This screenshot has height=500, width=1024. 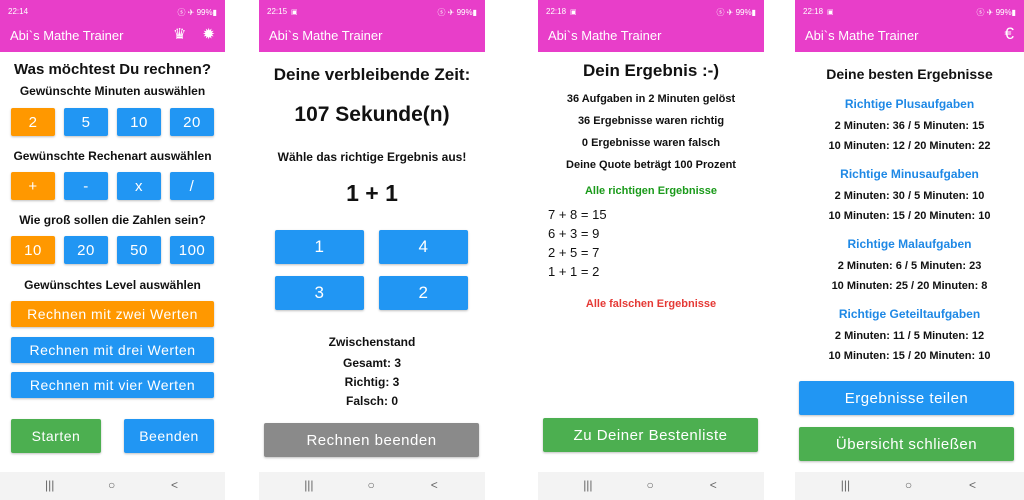 I want to click on minutes-option-2: 2, so click(x=33, y=122).